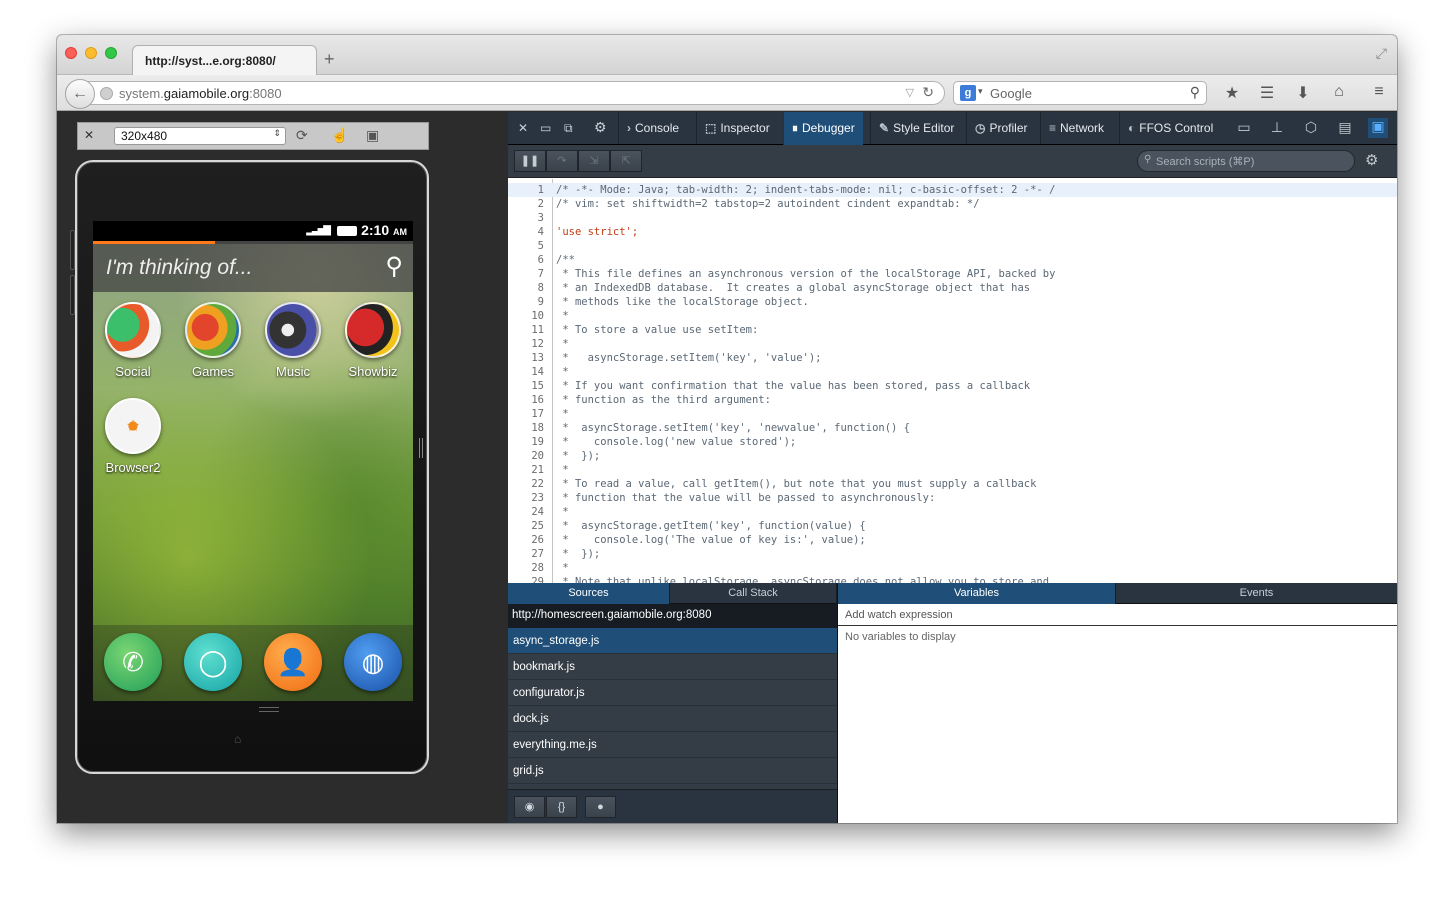  I want to click on dock-bottom-icon: ▭, so click(545, 128).